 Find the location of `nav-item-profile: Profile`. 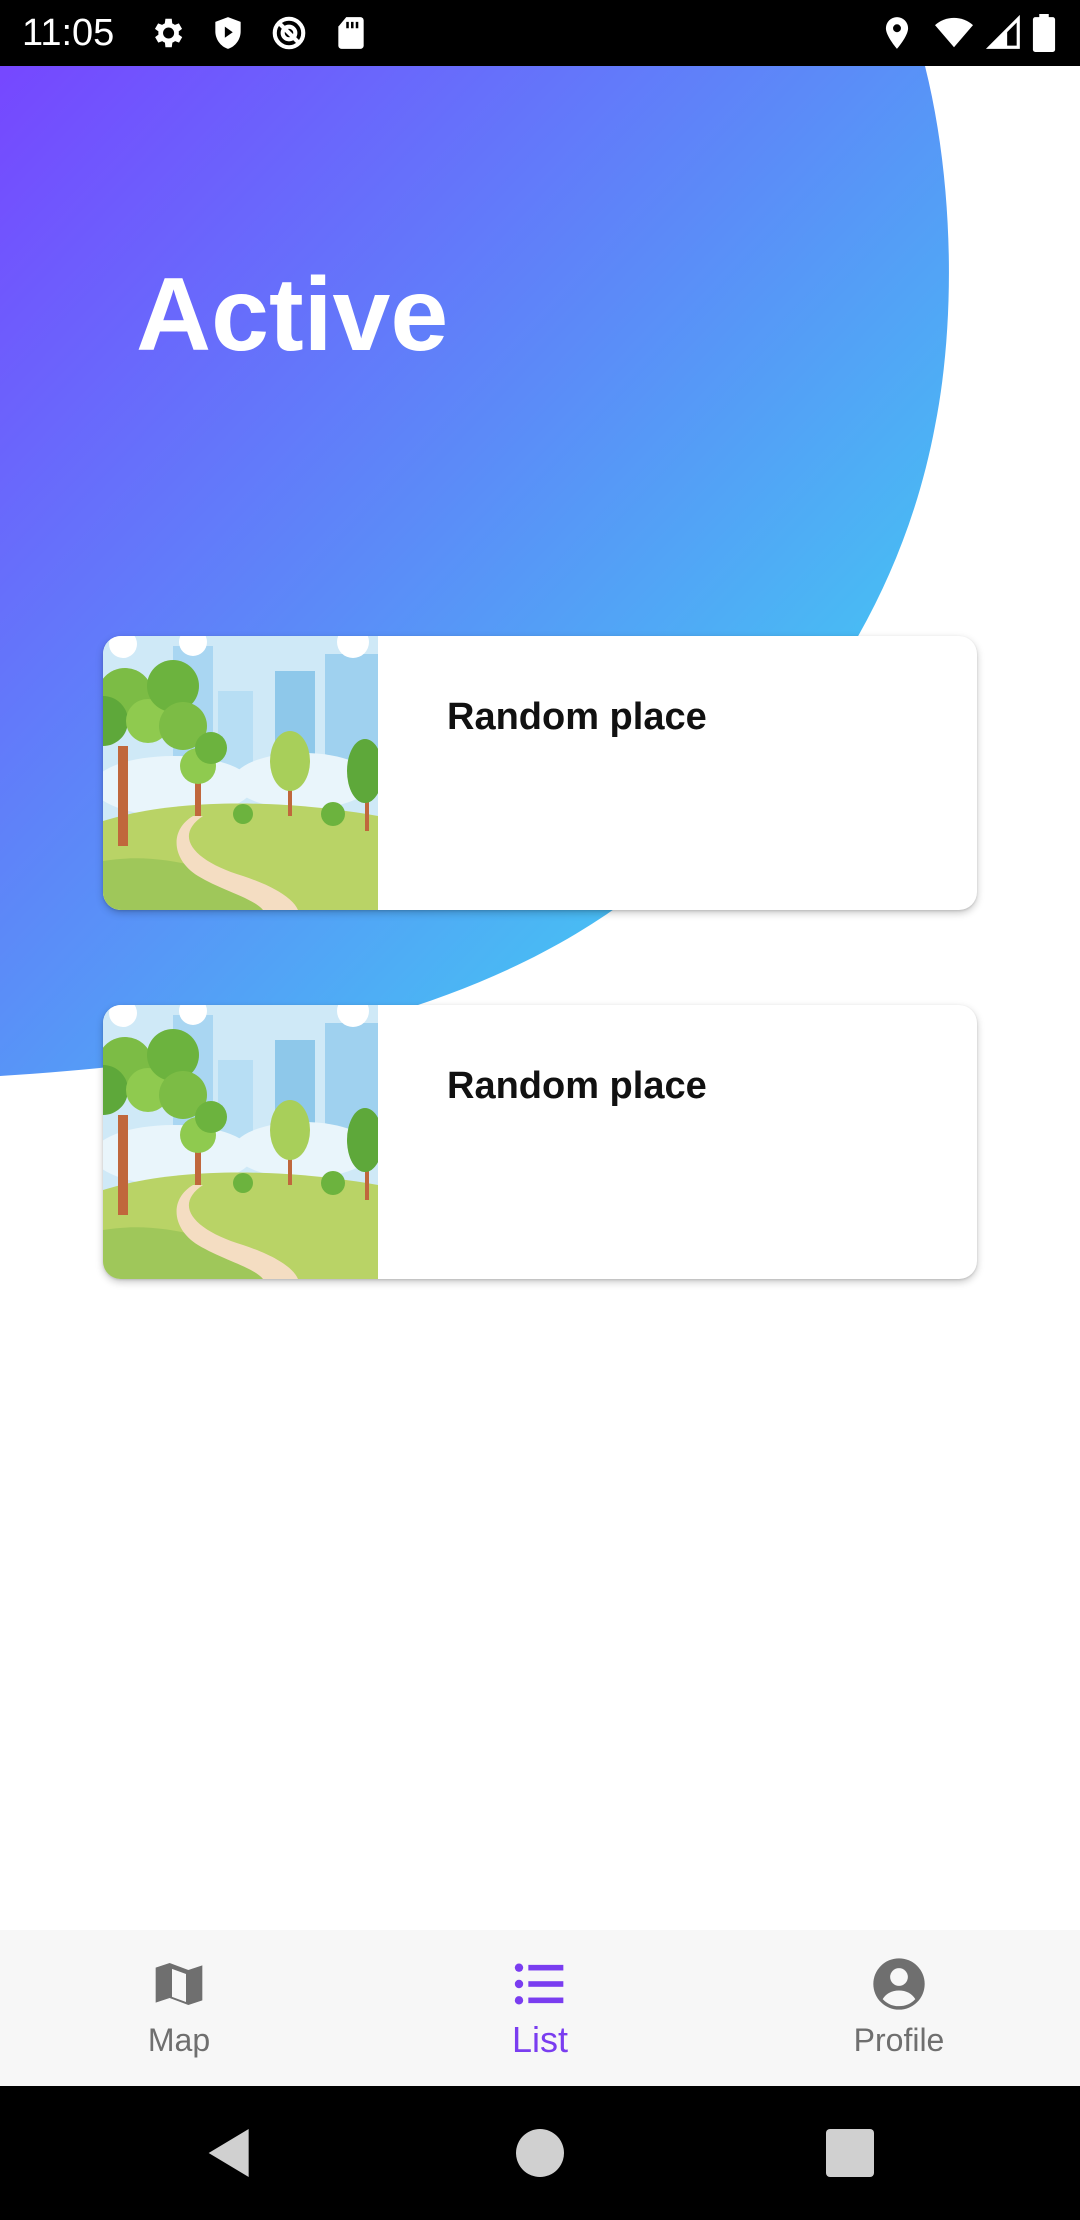

nav-item-profile: Profile is located at coordinates (899, 2008).